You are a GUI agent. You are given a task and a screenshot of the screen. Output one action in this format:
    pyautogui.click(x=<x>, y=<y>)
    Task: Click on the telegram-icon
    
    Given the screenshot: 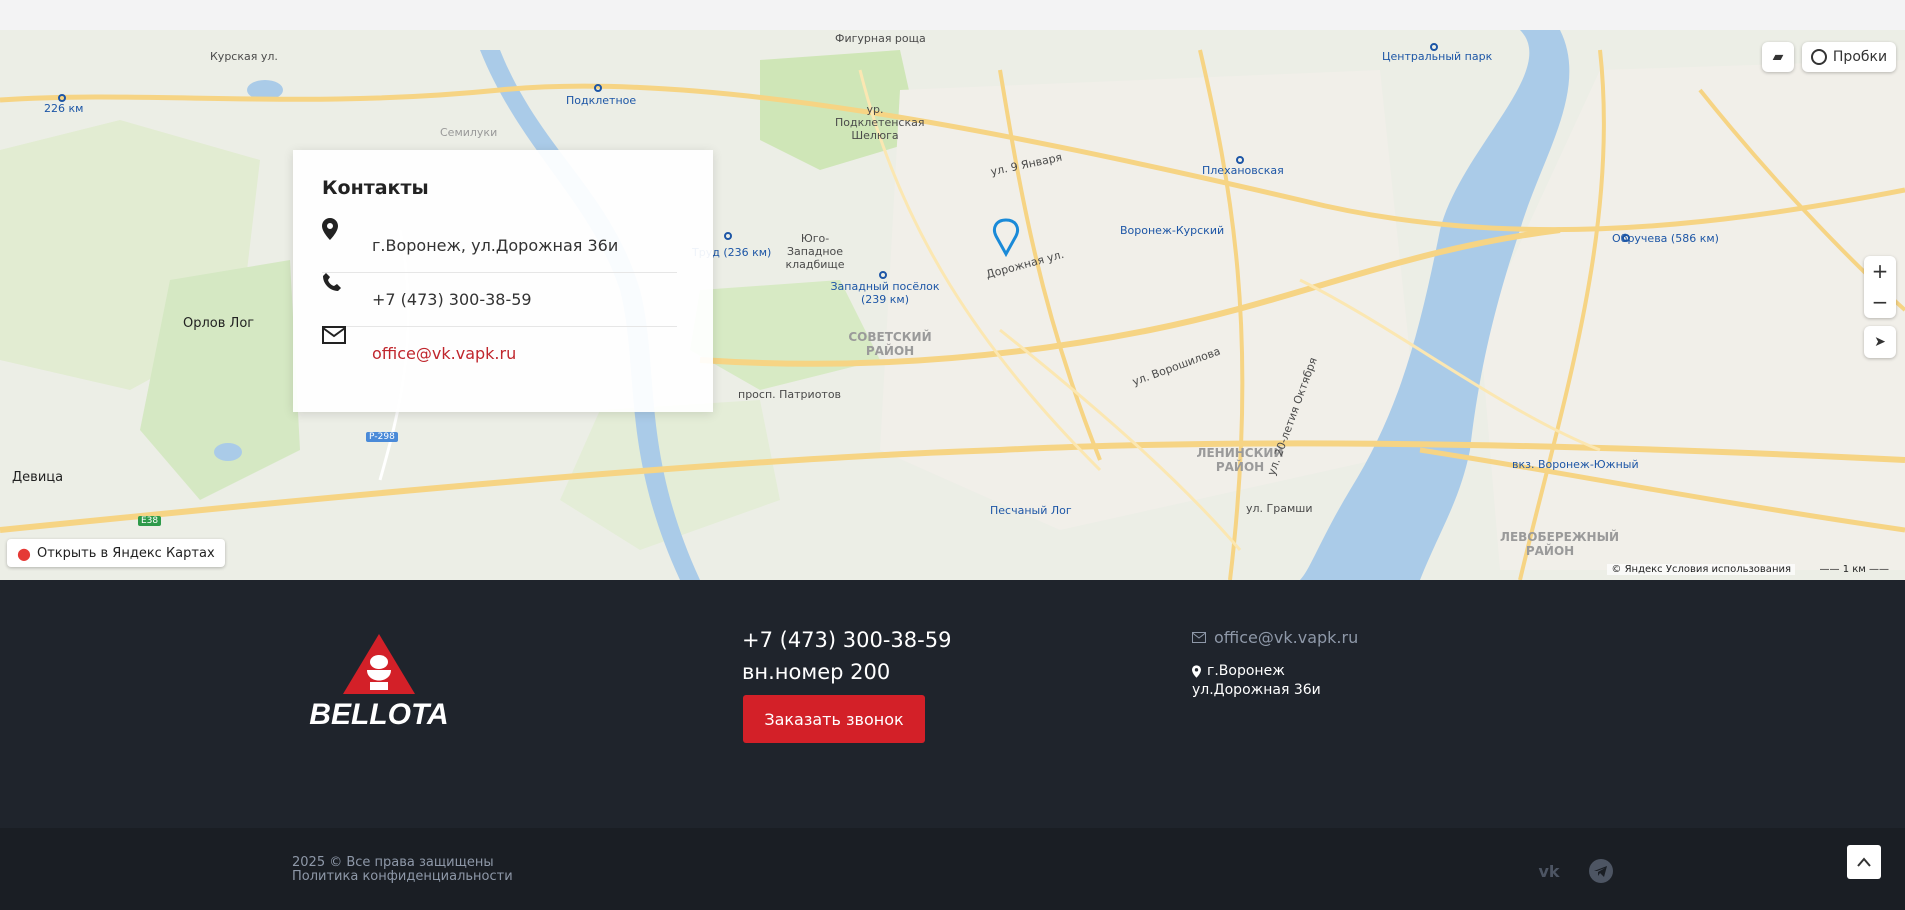 What is the action you would take?
    pyautogui.click(x=1601, y=871)
    